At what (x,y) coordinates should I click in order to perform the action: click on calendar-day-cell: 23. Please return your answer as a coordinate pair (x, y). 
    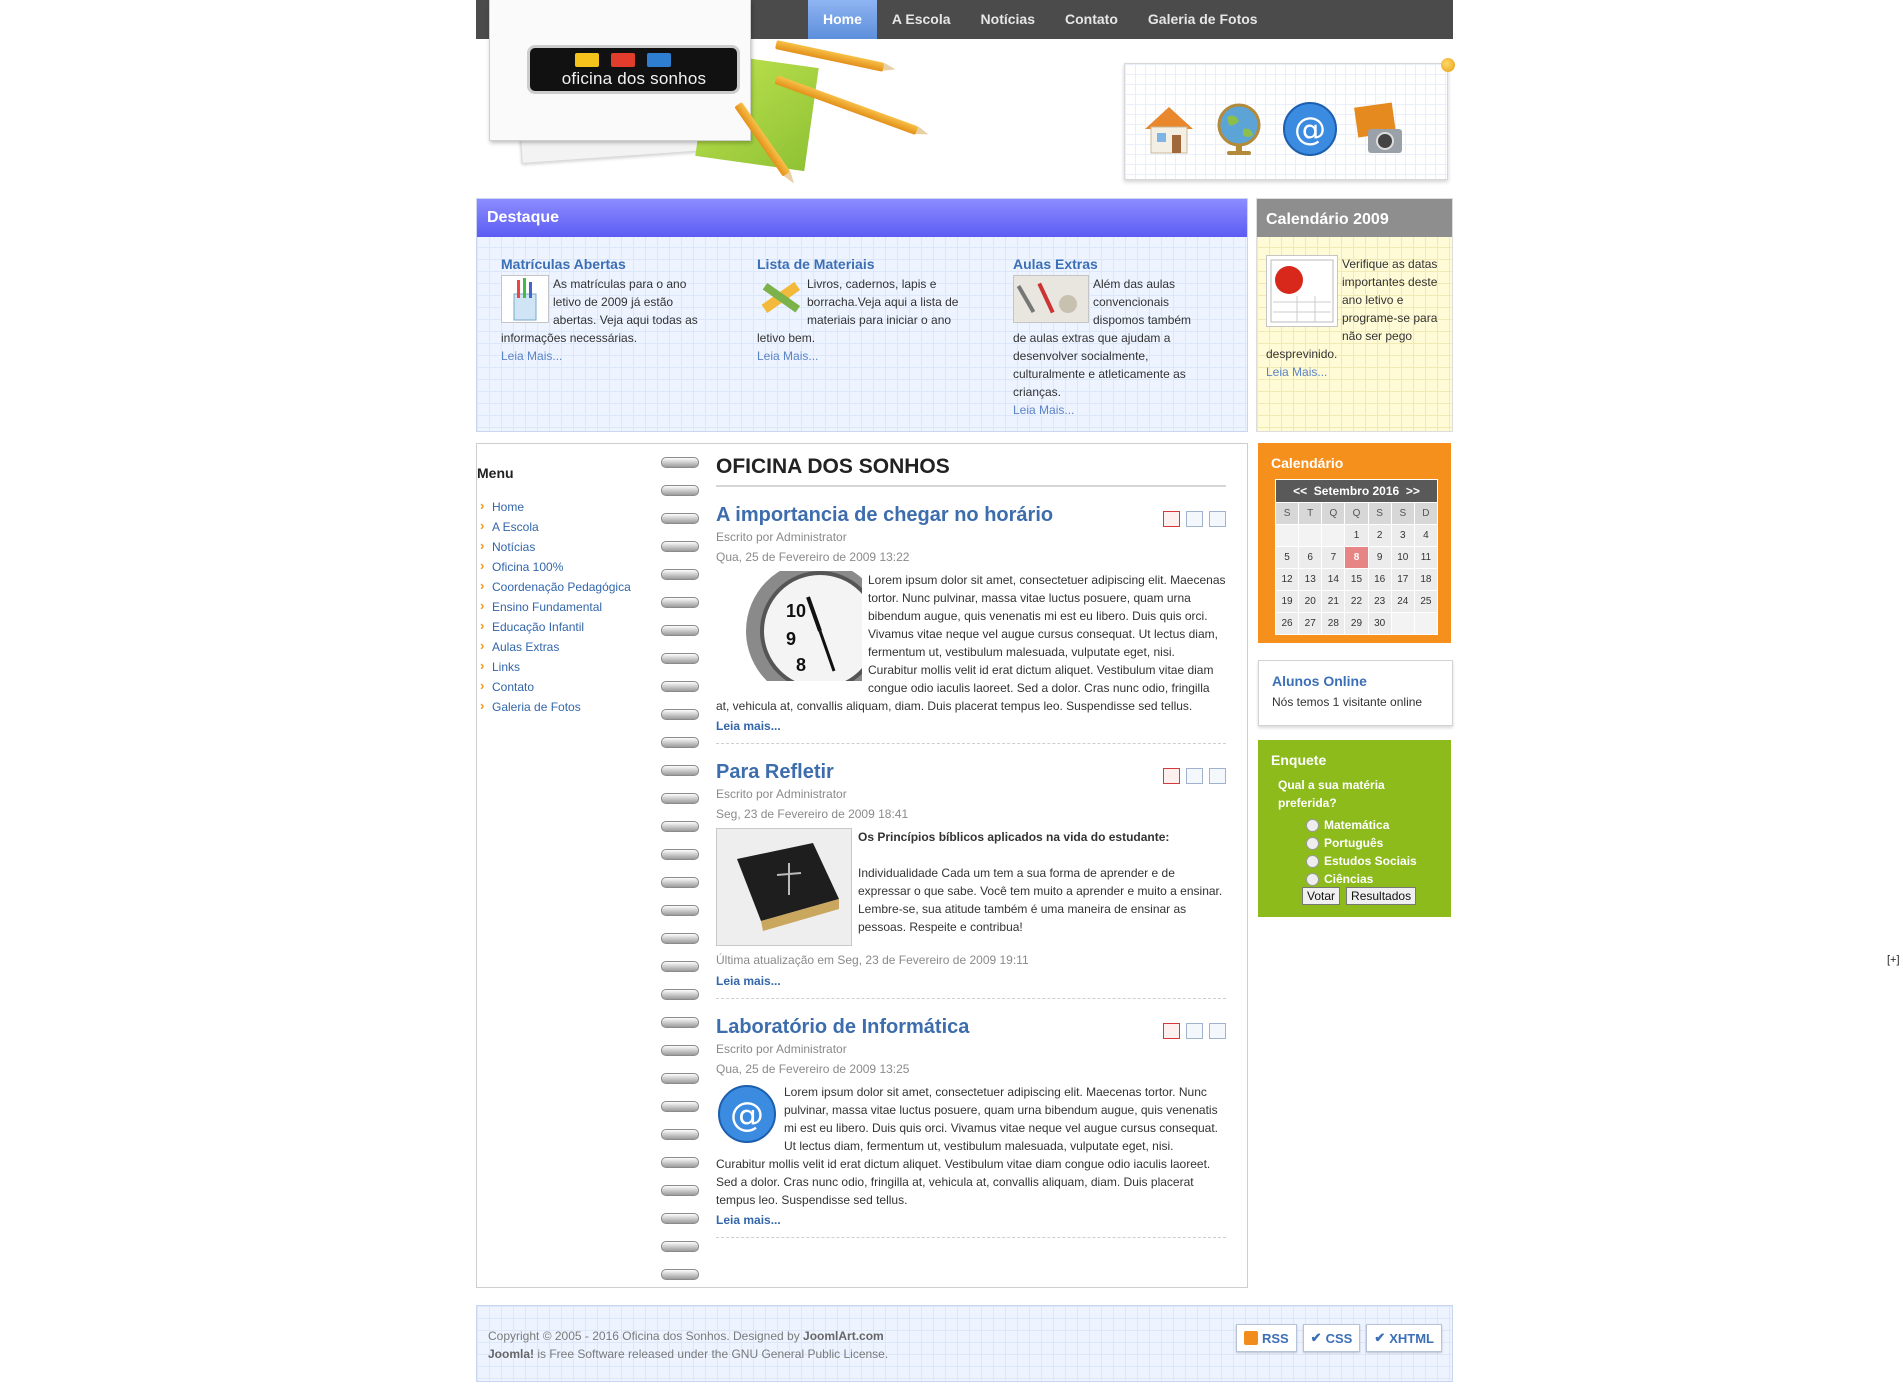
    Looking at the image, I should click on (1379, 601).